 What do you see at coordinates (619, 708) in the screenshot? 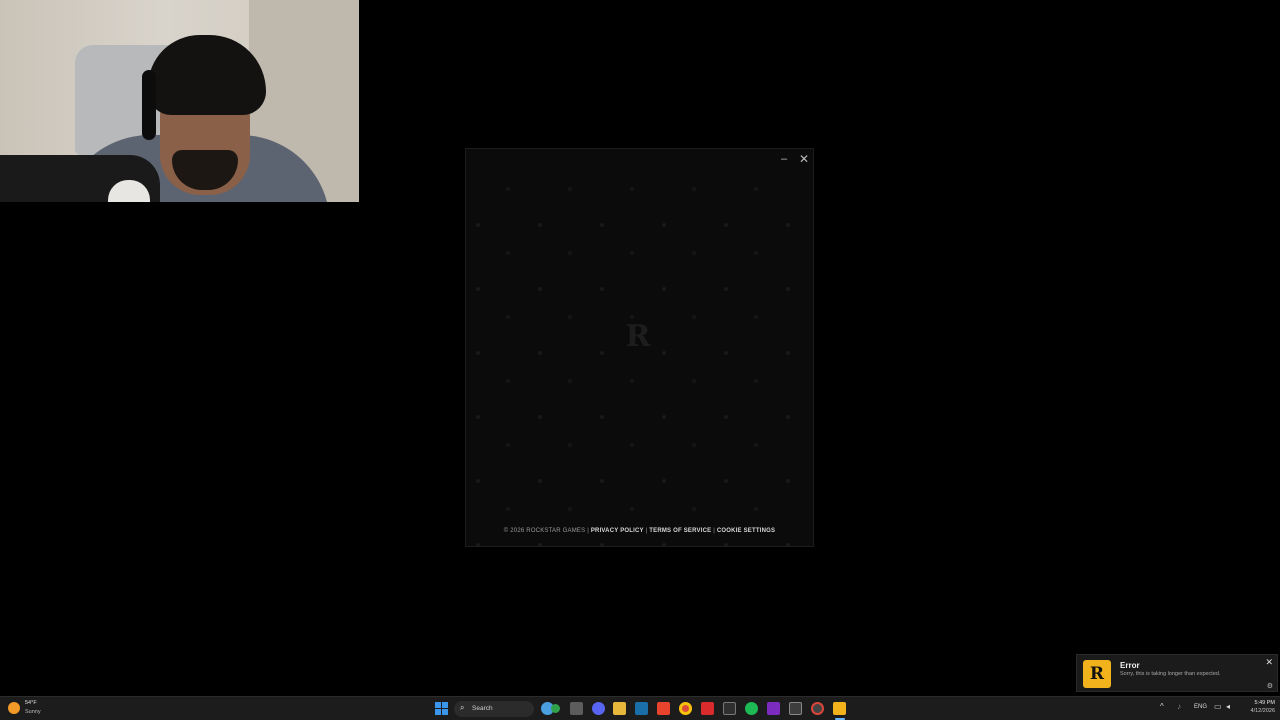
I see `folder-icon` at bounding box center [619, 708].